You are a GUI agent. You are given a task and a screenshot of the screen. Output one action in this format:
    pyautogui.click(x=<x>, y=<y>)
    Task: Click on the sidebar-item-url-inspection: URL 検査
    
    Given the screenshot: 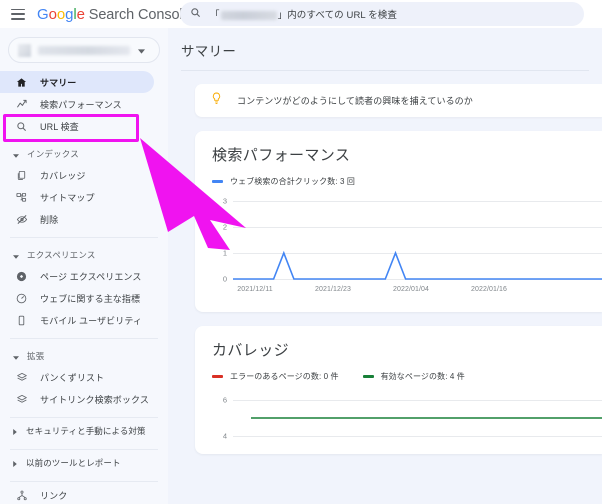 What is the action you would take?
    pyautogui.click(x=77, y=126)
    